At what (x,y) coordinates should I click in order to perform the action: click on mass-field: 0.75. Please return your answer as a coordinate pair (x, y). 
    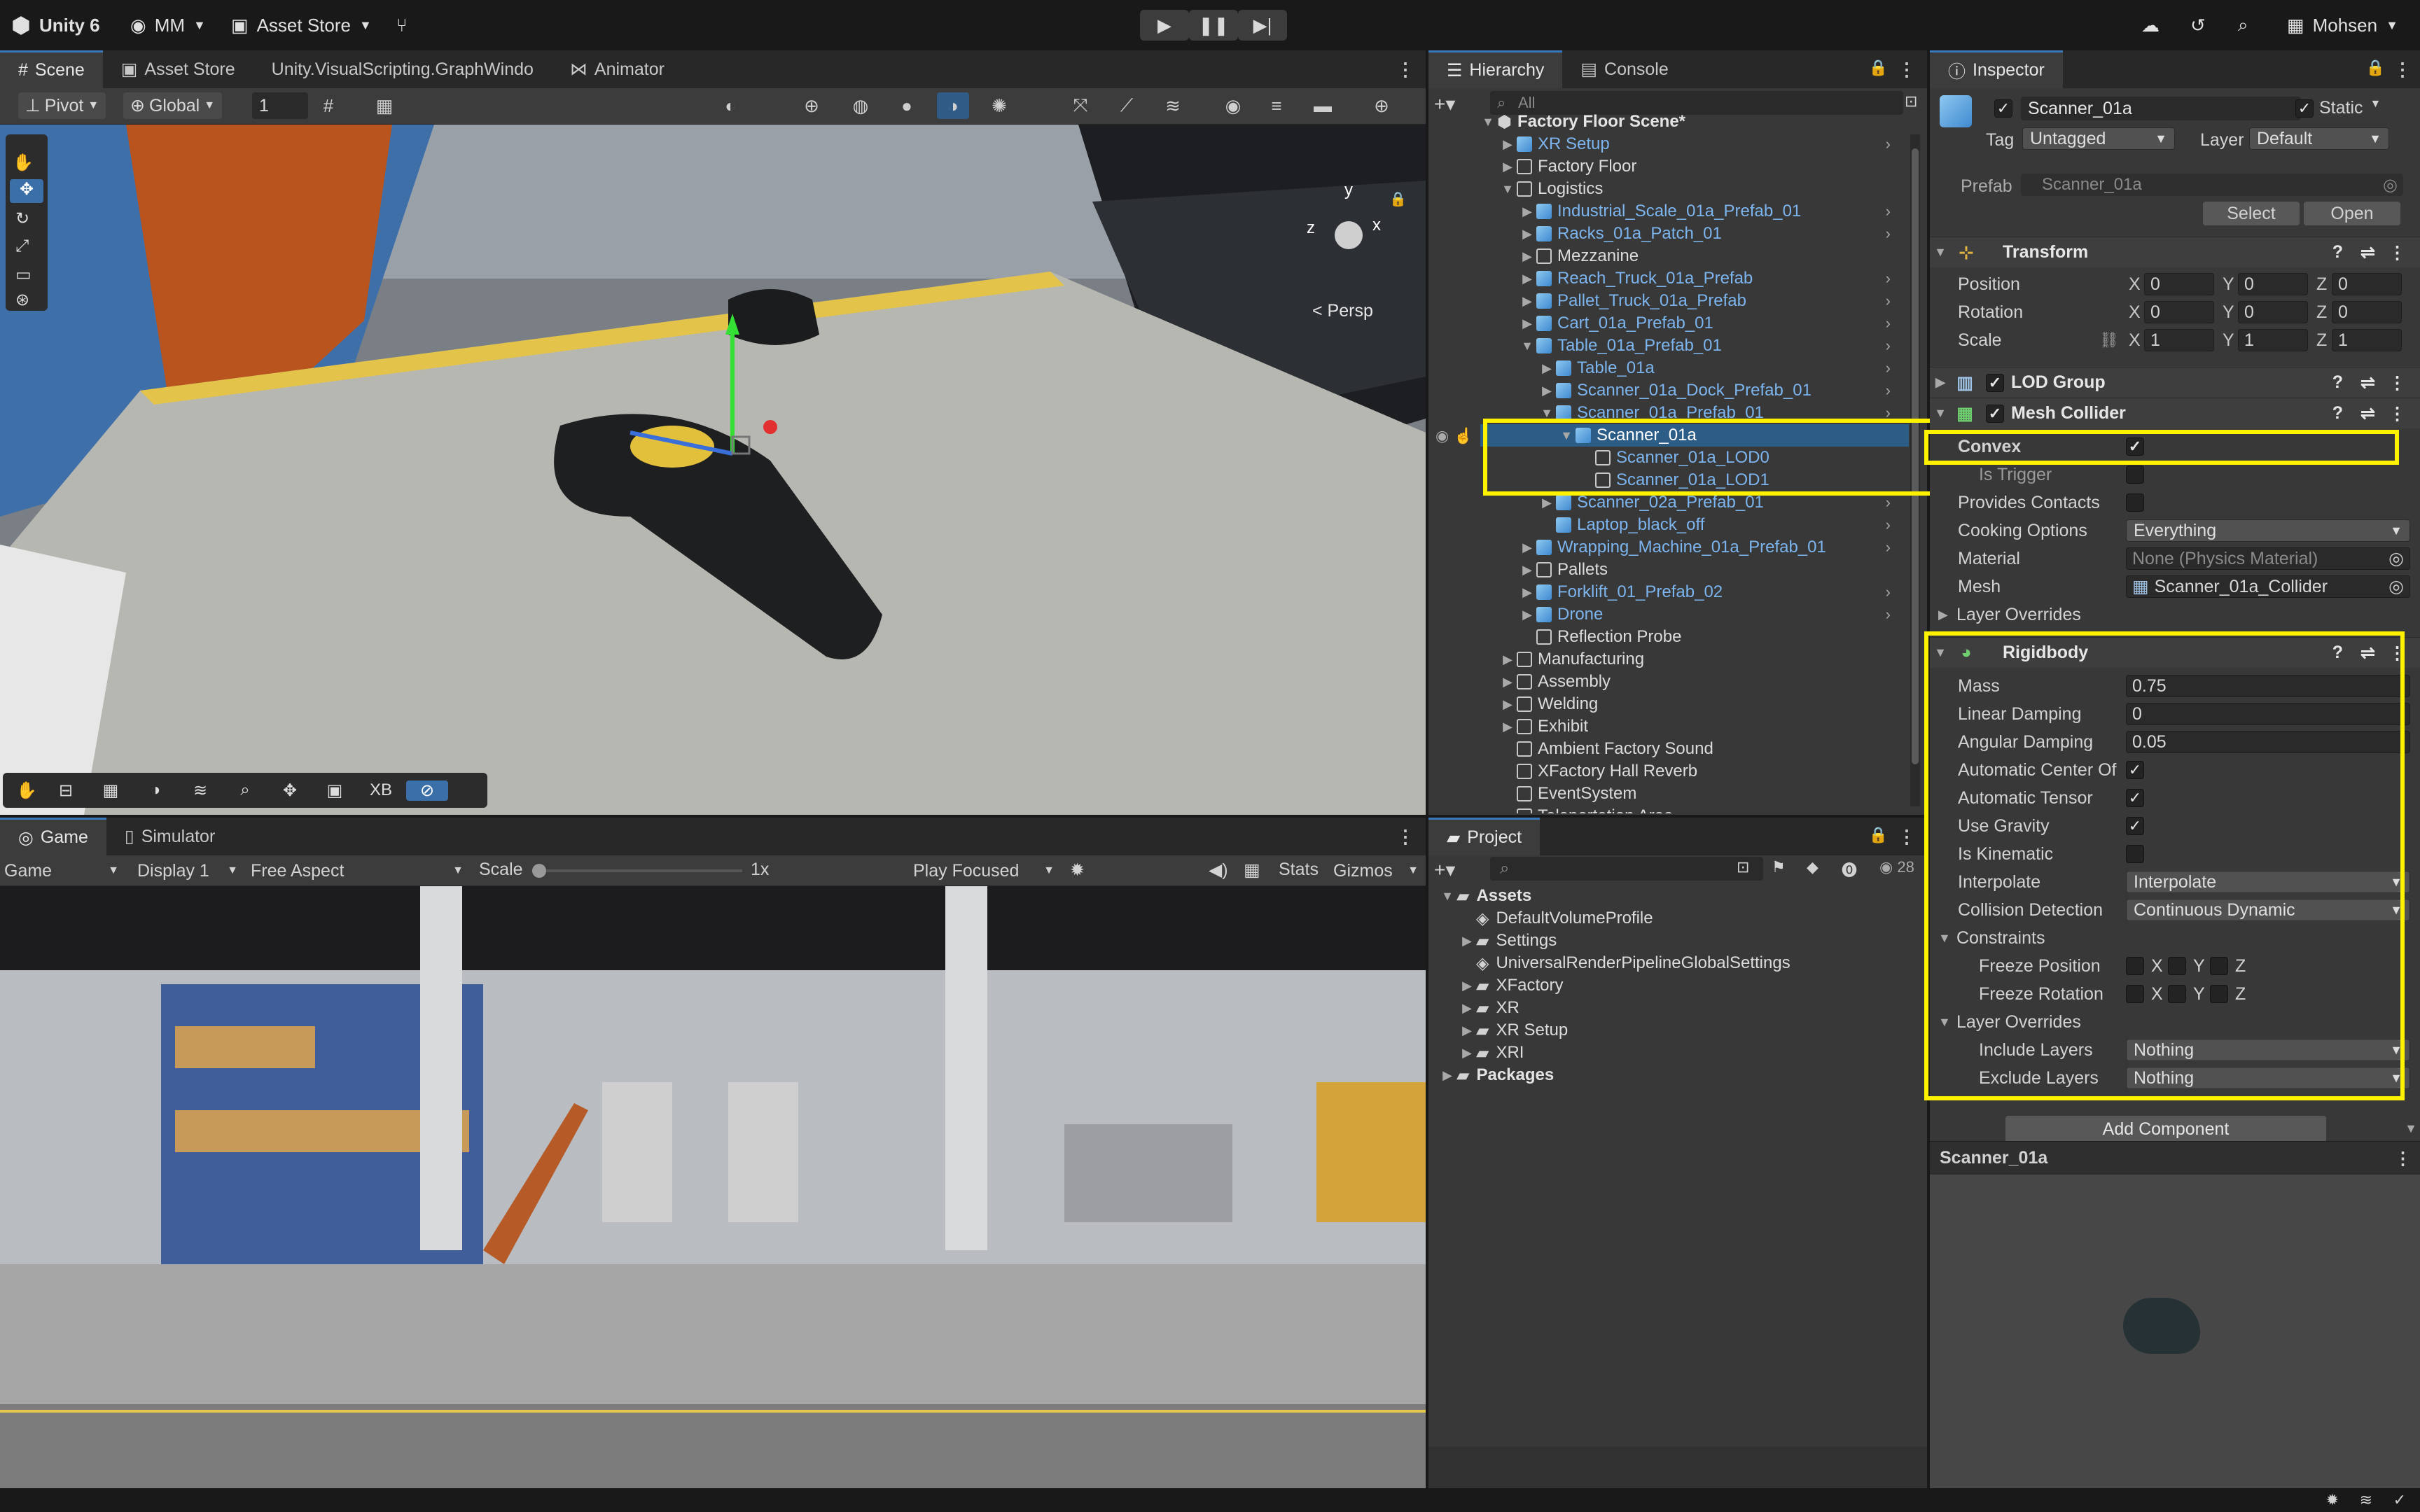
    Looking at the image, I should click on (2268, 686).